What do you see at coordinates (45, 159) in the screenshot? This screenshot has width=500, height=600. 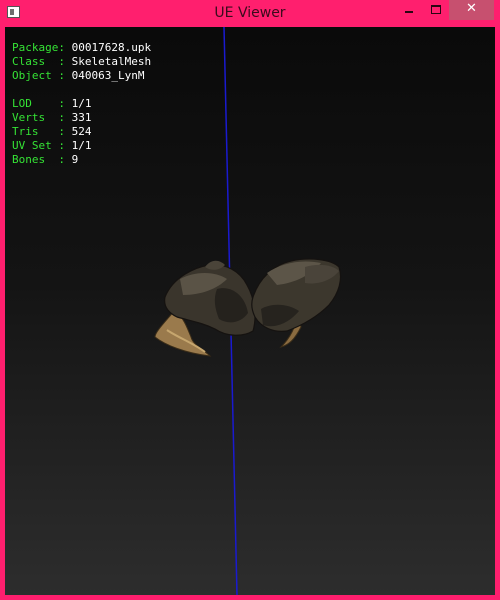 I see `bones-row: Bones : 9` at bounding box center [45, 159].